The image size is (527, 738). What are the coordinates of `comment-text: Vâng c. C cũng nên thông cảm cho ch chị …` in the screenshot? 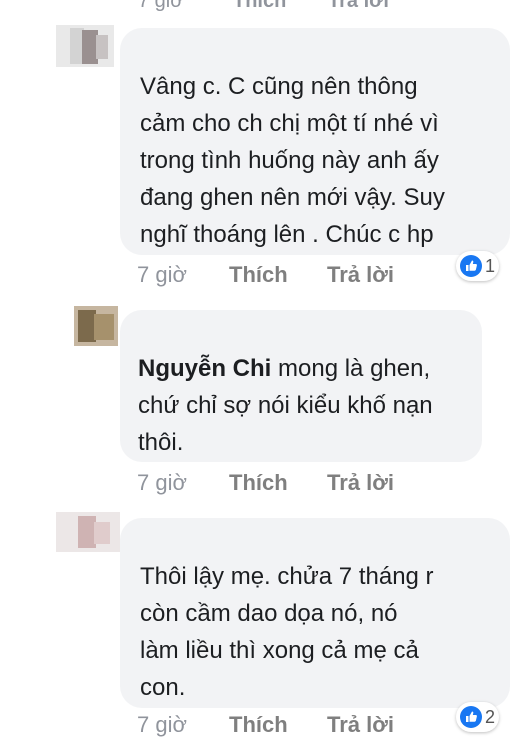 It's located at (292, 160).